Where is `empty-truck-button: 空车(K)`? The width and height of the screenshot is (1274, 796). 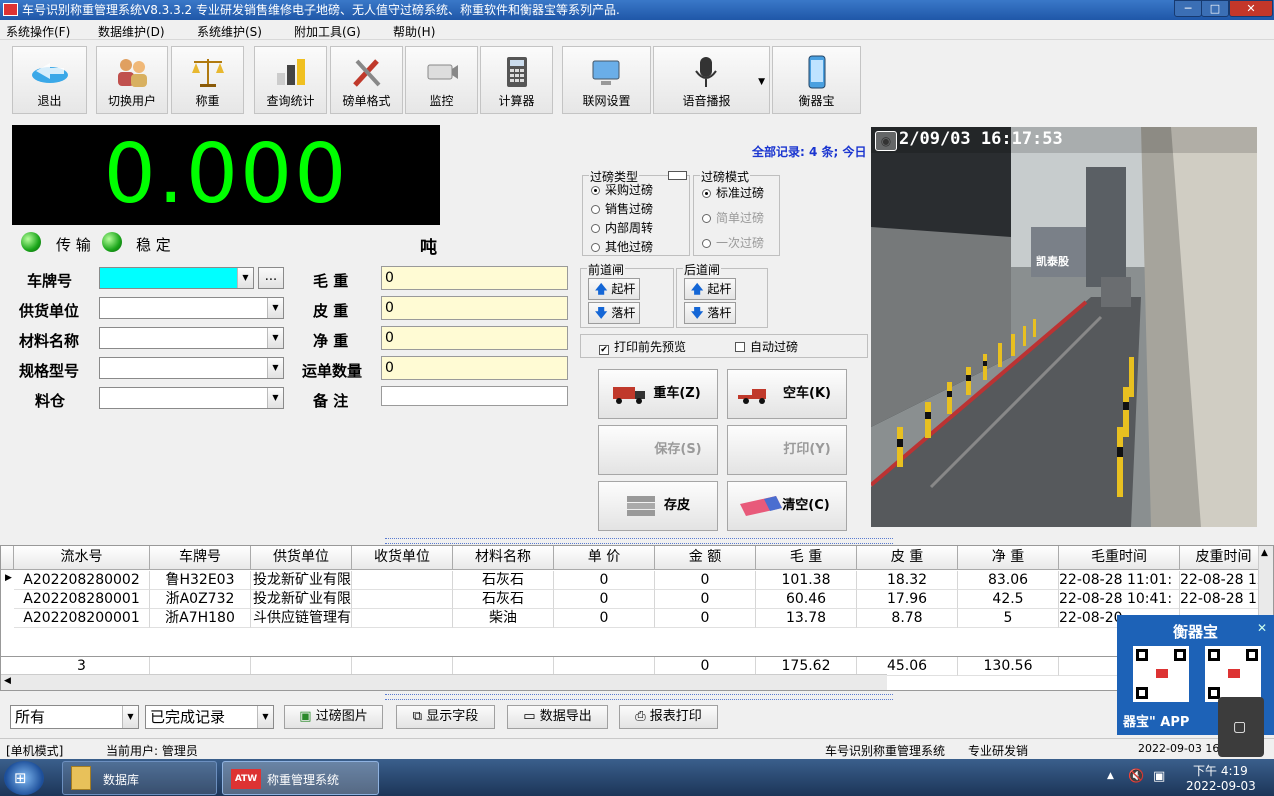
empty-truck-button: 空车(K) is located at coordinates (787, 394).